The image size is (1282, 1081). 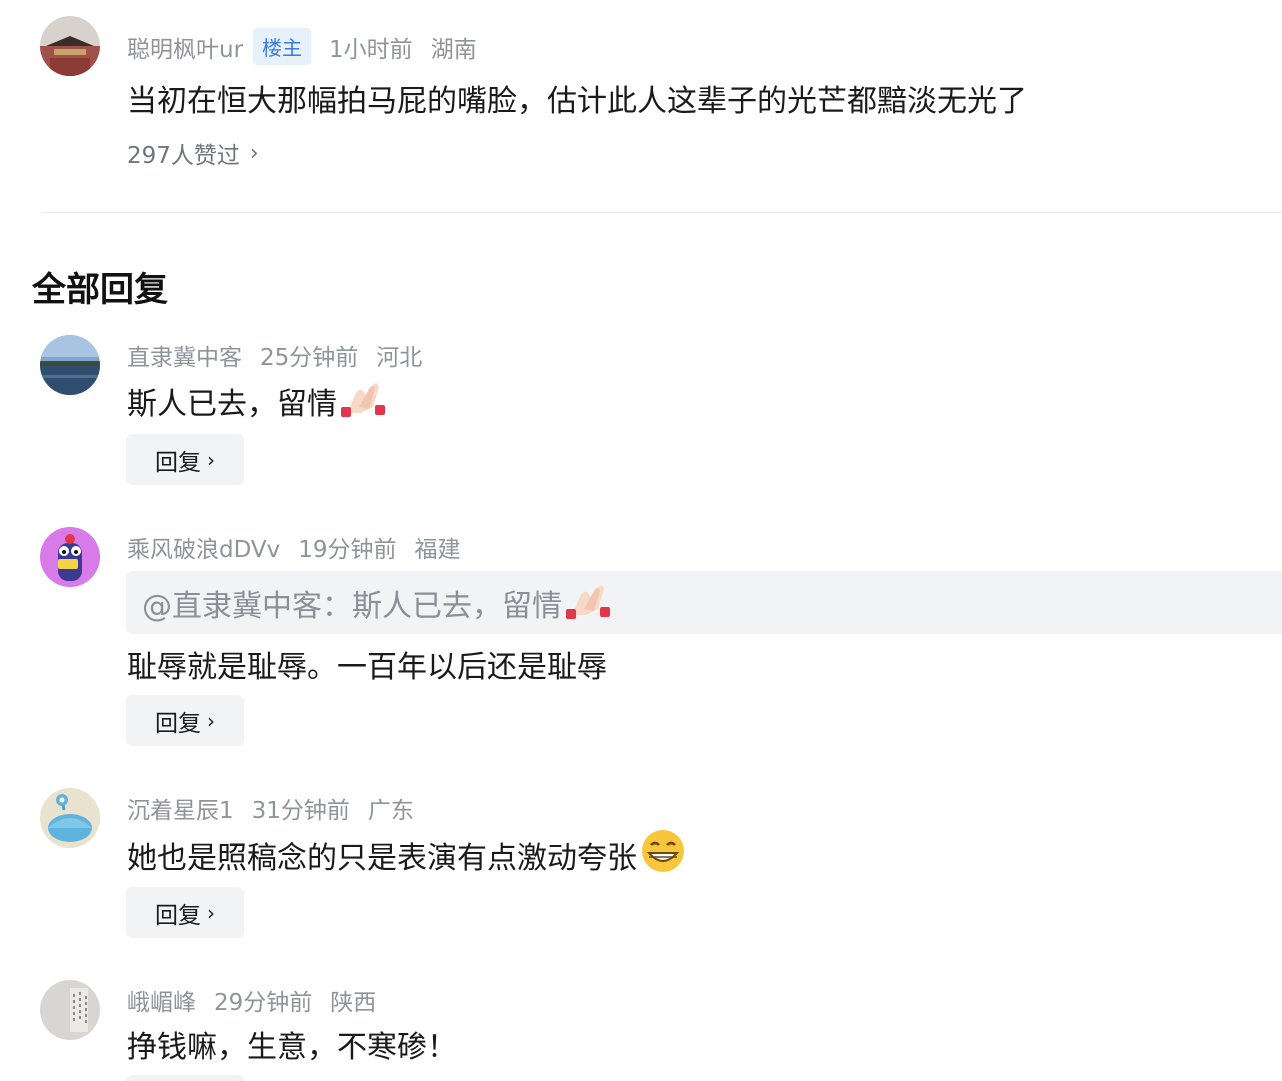 I want to click on reply-meta: 直隶冀中客 25分钟前 河北, so click(x=274, y=355).